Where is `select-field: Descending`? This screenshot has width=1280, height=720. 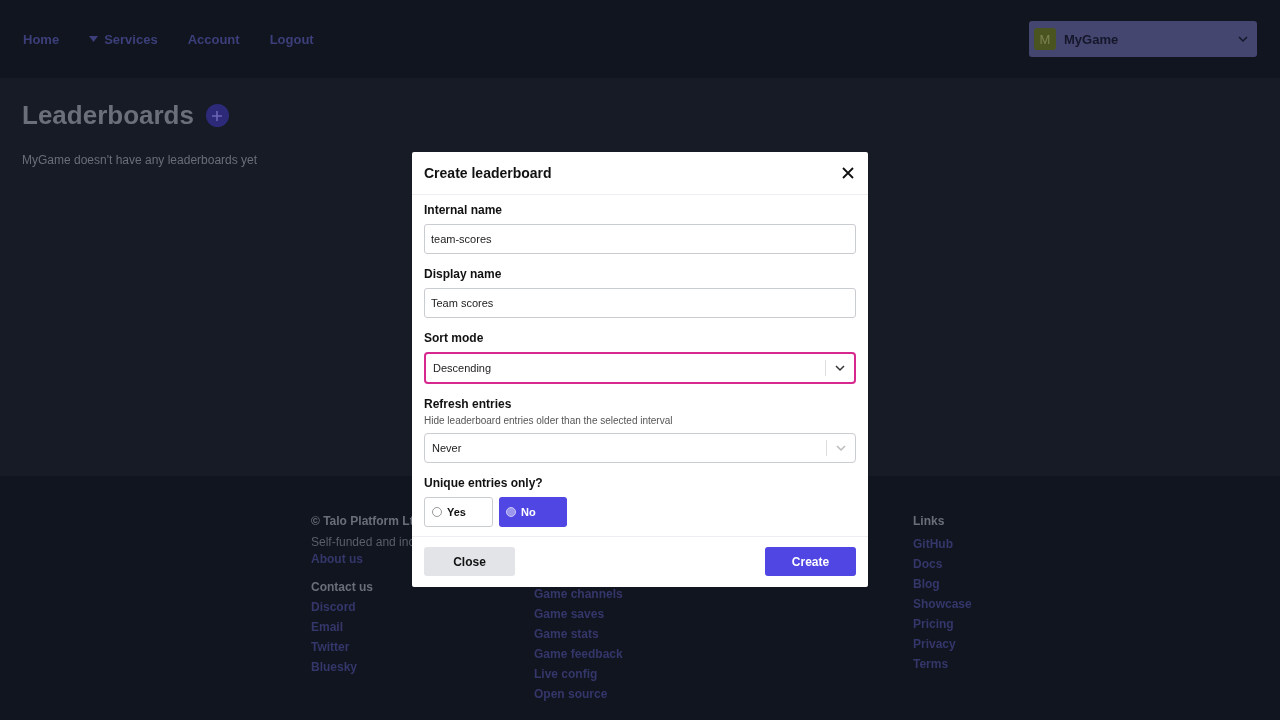 select-field: Descending is located at coordinates (640, 368).